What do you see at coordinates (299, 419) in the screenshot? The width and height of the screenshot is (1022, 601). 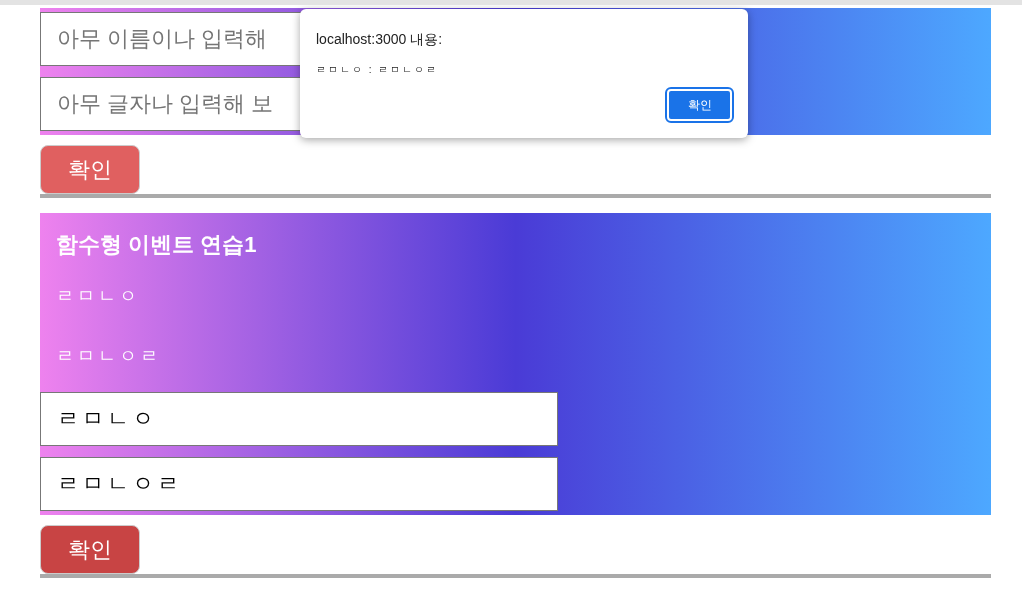 I see `input-field: ㄹㅁㄴㅇ` at bounding box center [299, 419].